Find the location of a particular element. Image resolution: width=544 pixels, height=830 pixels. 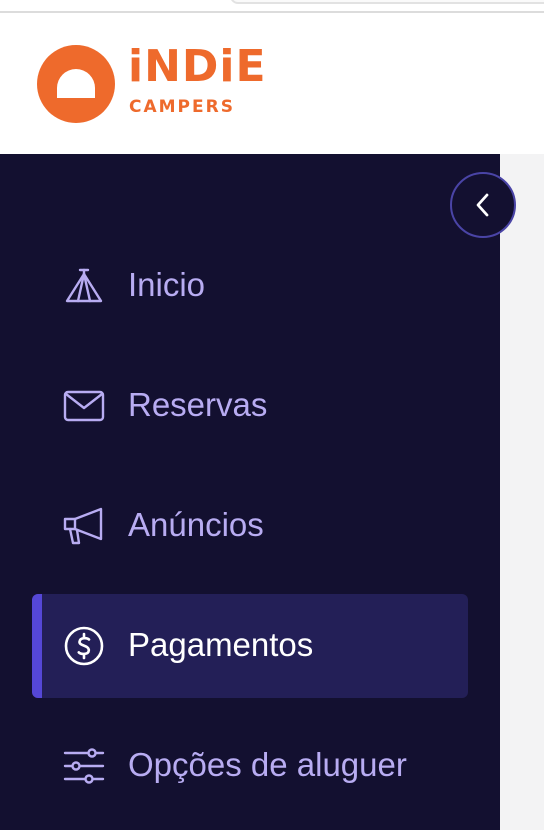

sidebar-item-label: Inicio is located at coordinates (167, 284).